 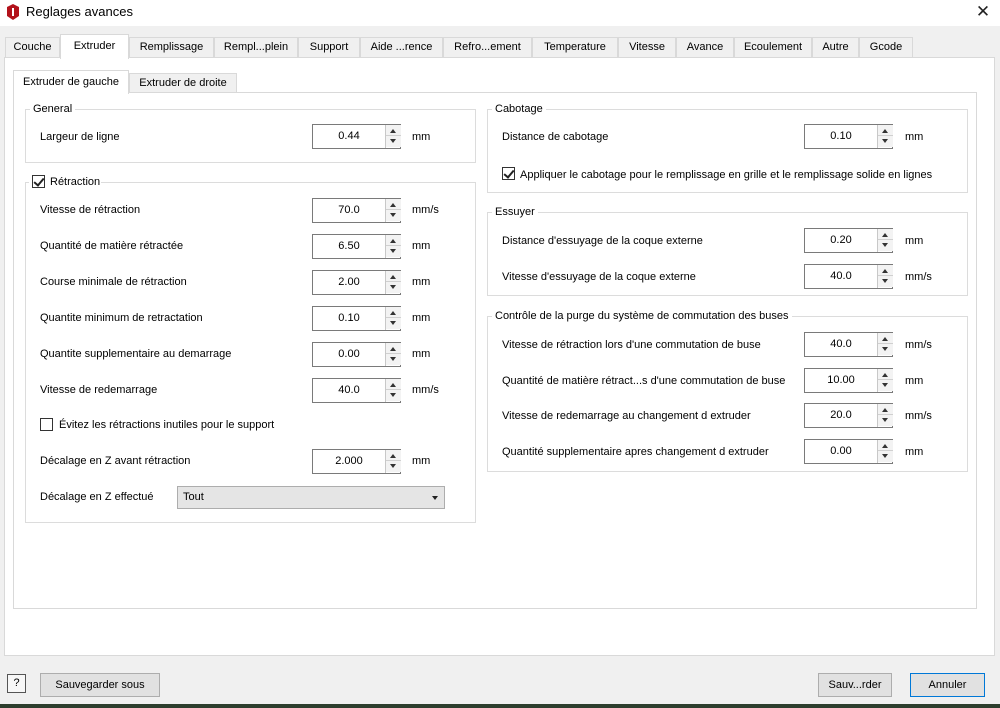 I want to click on retraction-min-travel-spinbox: 2.00, so click(x=356, y=282).